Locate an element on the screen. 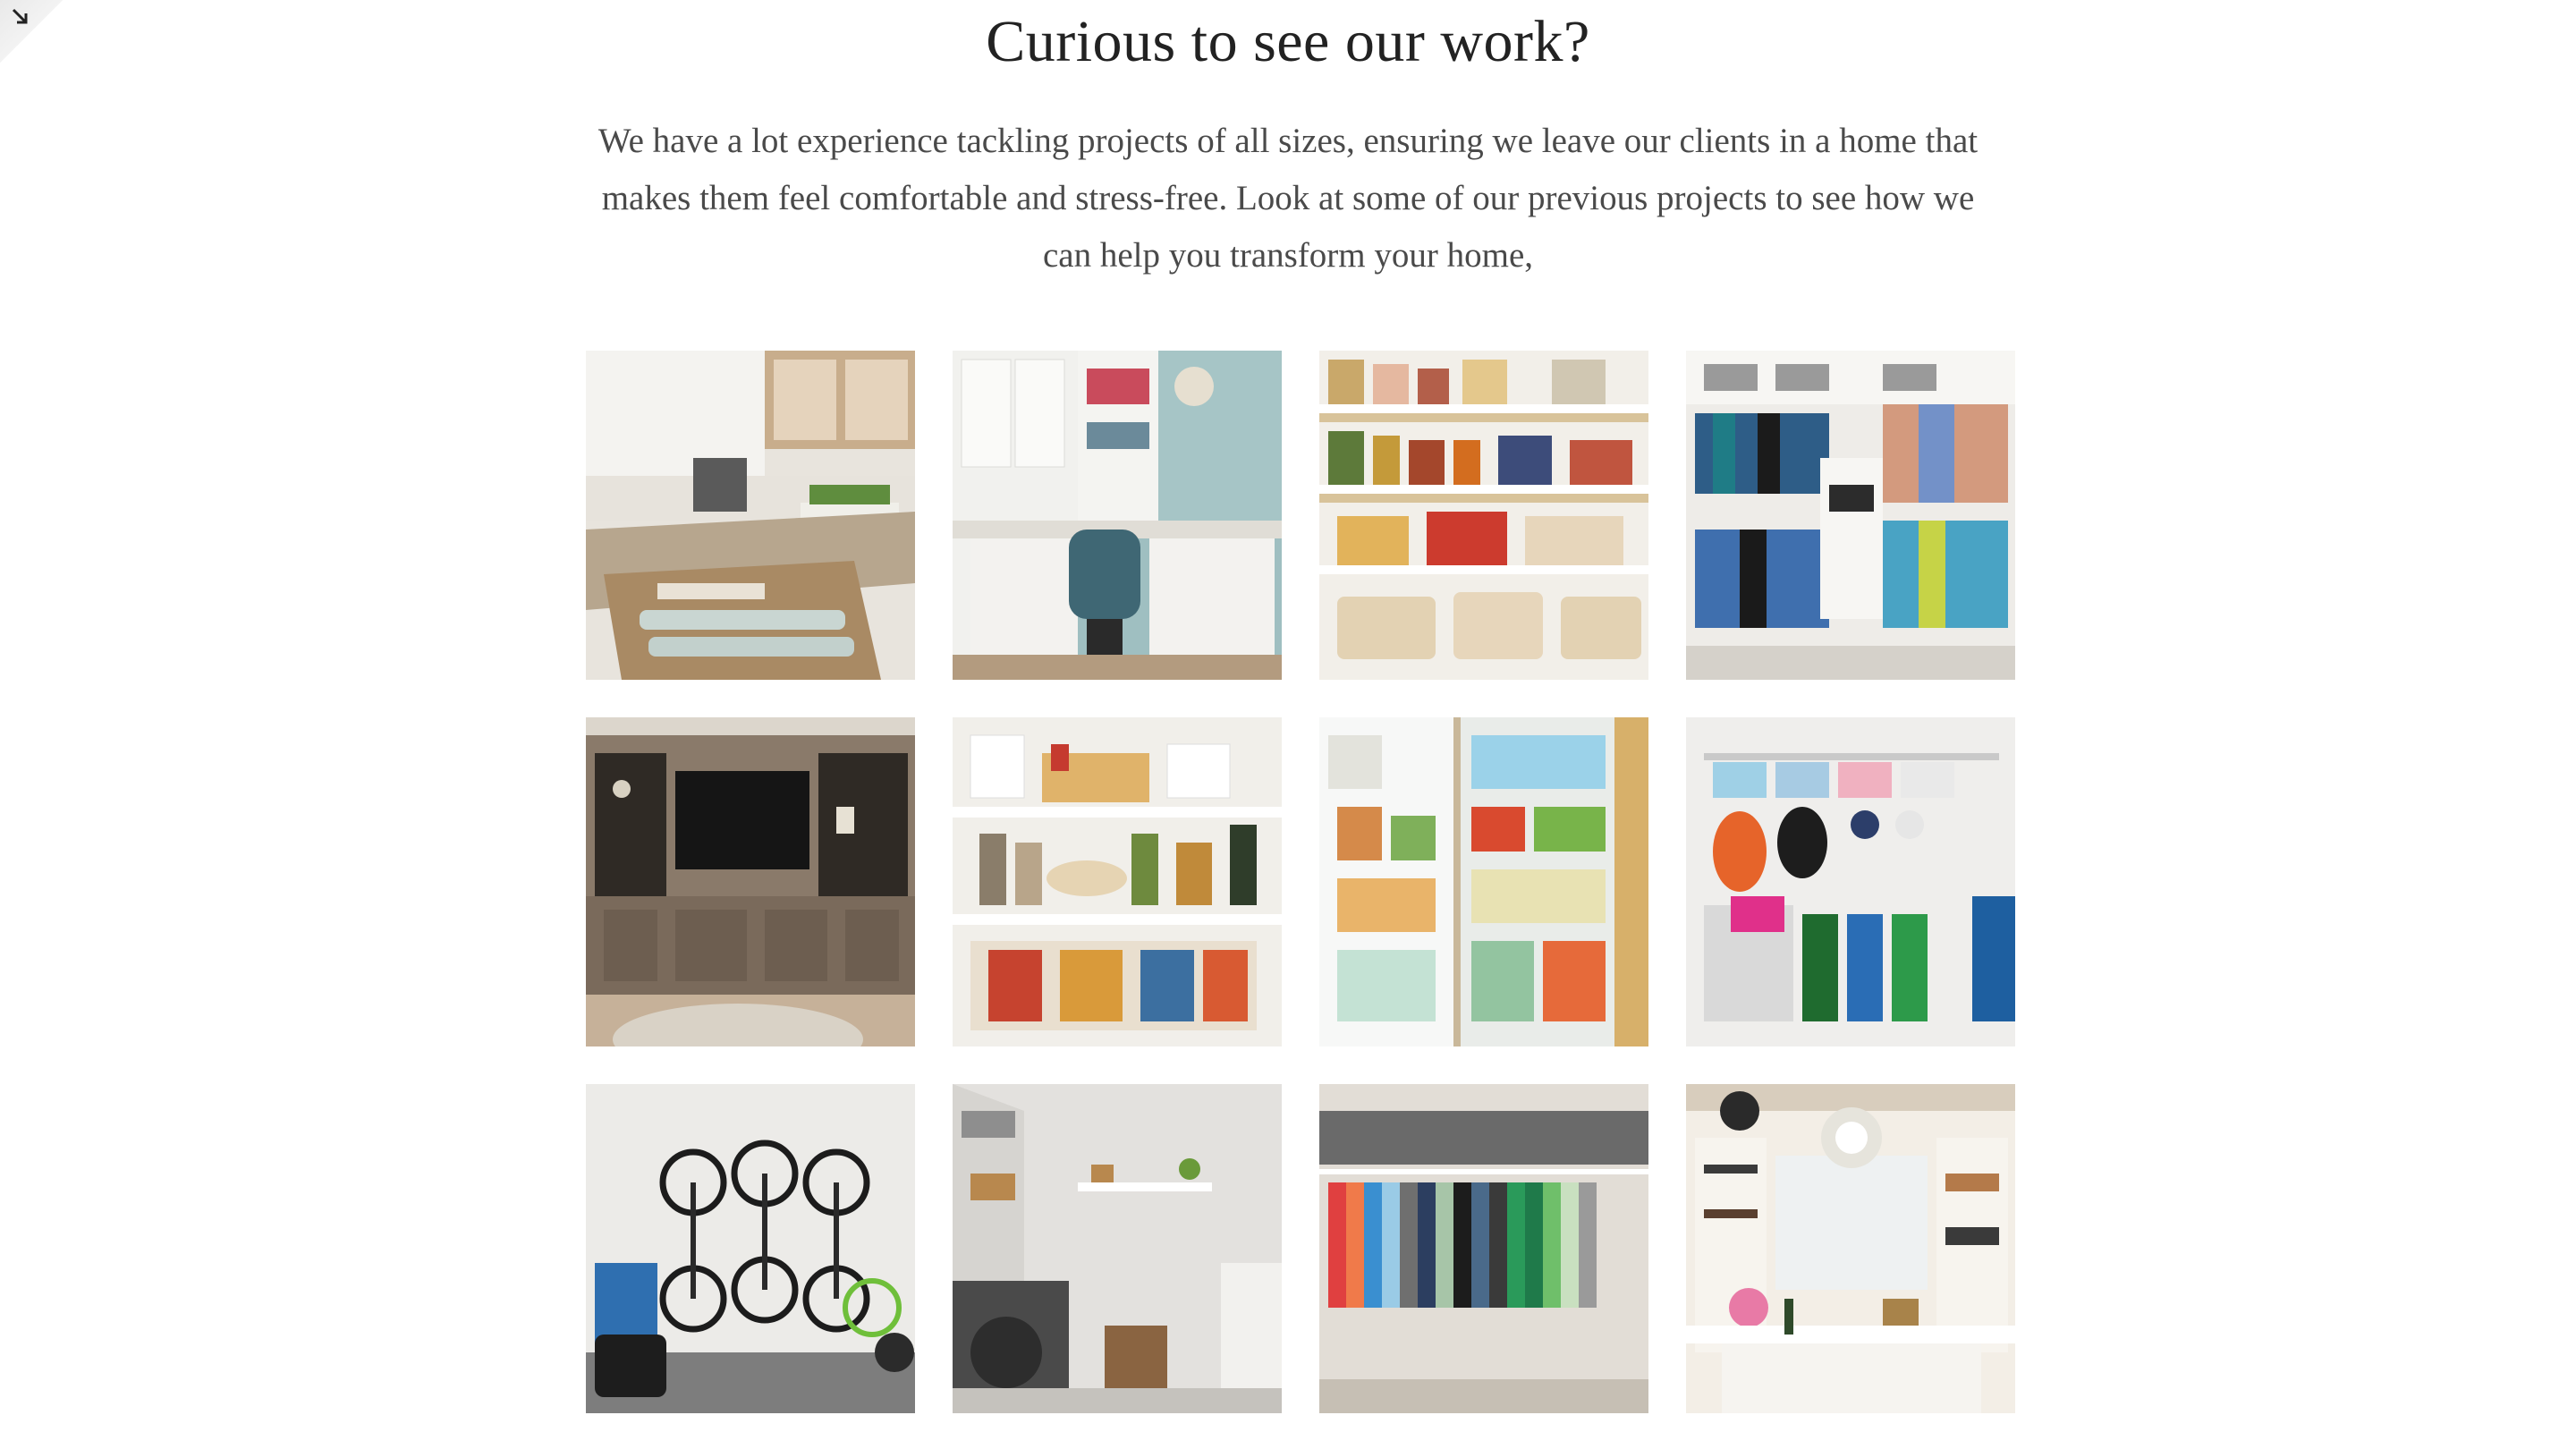 Image resolution: width=2576 pixels, height=1449 pixels. garage-bike-rack-image is located at coordinates (750, 1248).